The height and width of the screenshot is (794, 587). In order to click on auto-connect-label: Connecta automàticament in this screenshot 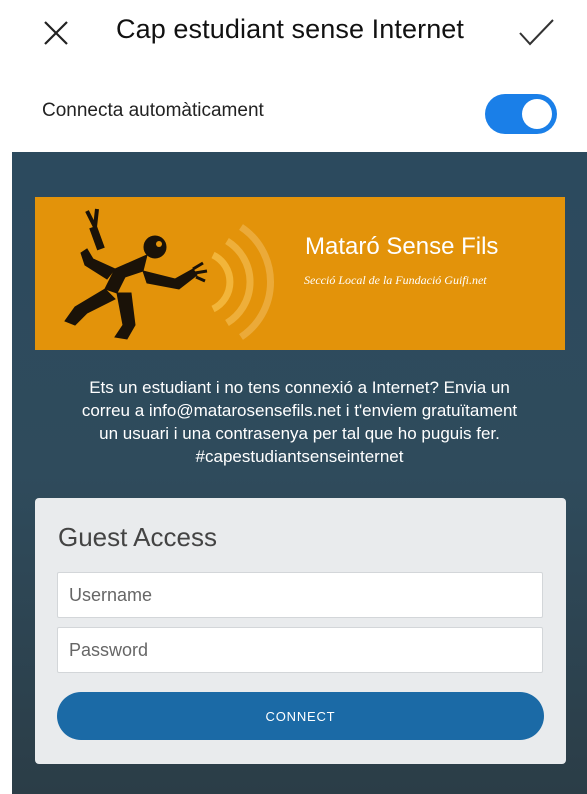, I will do `click(153, 110)`.